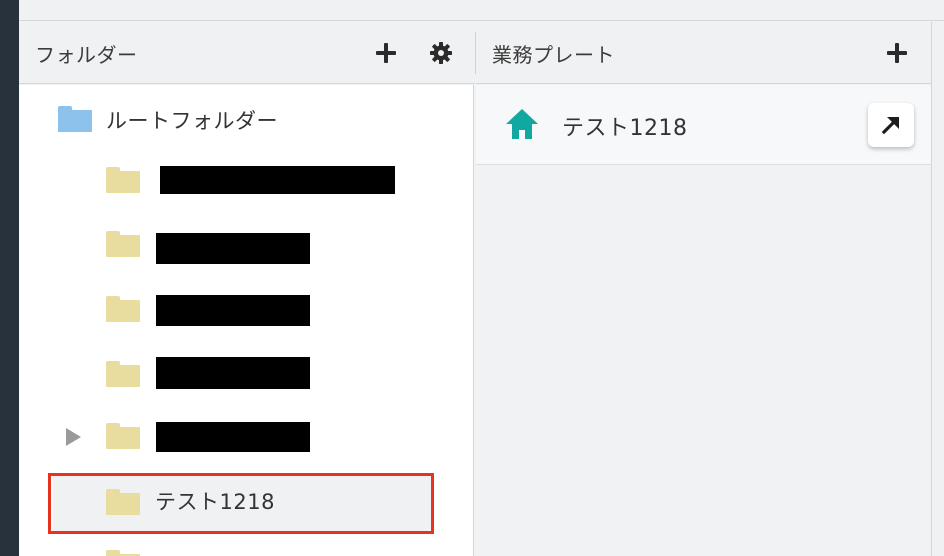  I want to click on arrow-up-right-icon, so click(890, 125).